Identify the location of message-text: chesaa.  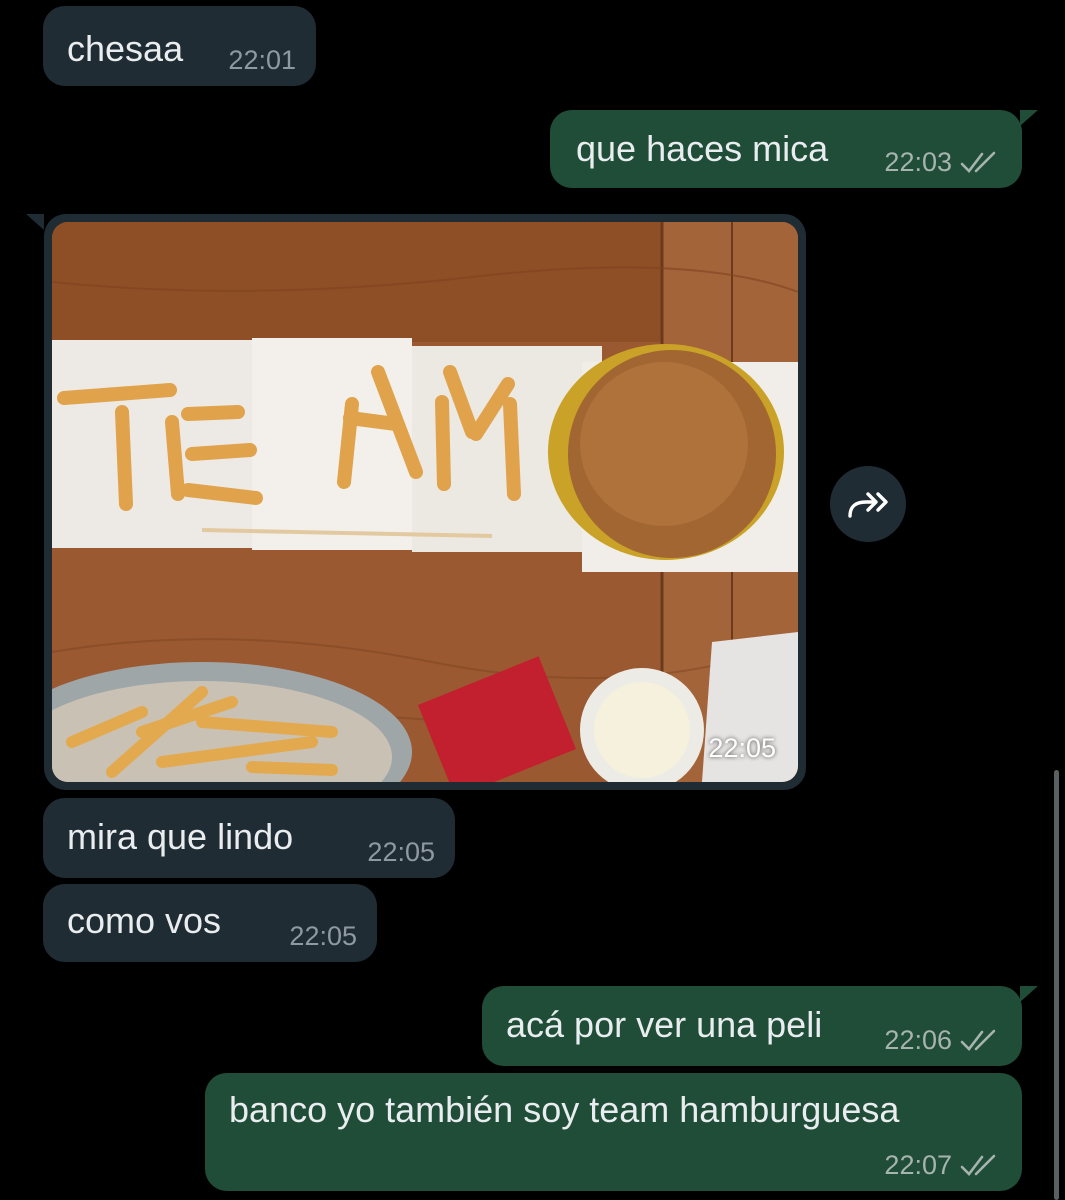
(125, 48).